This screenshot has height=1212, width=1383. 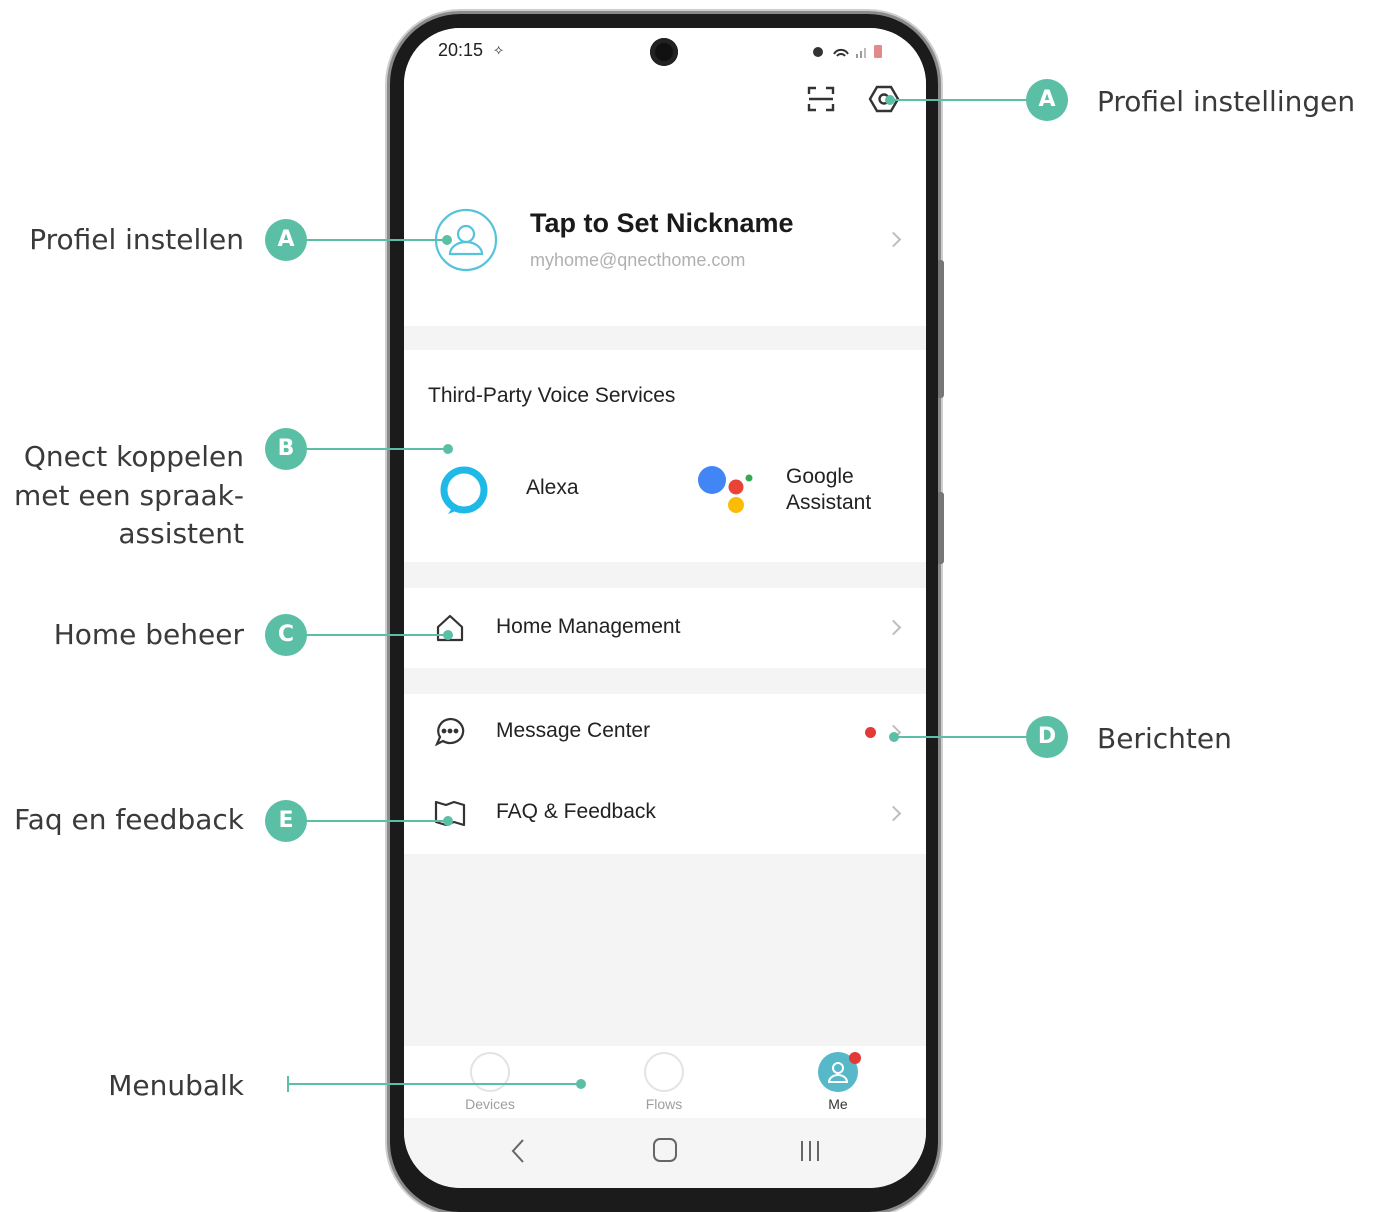 What do you see at coordinates (664, 1072) in the screenshot?
I see `flows-icon` at bounding box center [664, 1072].